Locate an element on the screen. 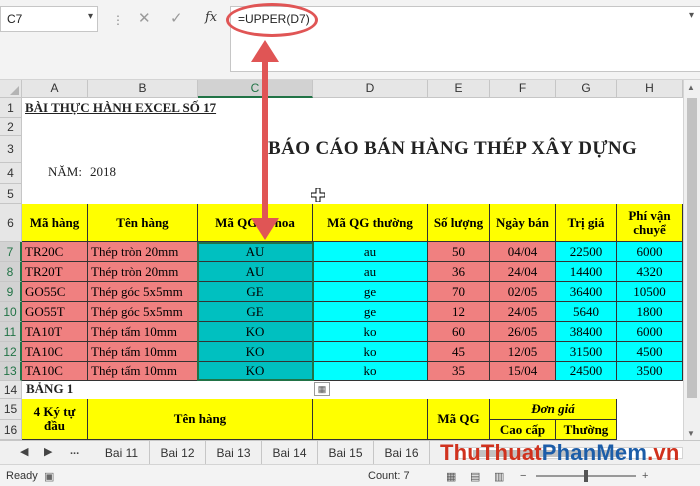  cell-ngay-ban: 04/04 is located at coordinates (523, 252).